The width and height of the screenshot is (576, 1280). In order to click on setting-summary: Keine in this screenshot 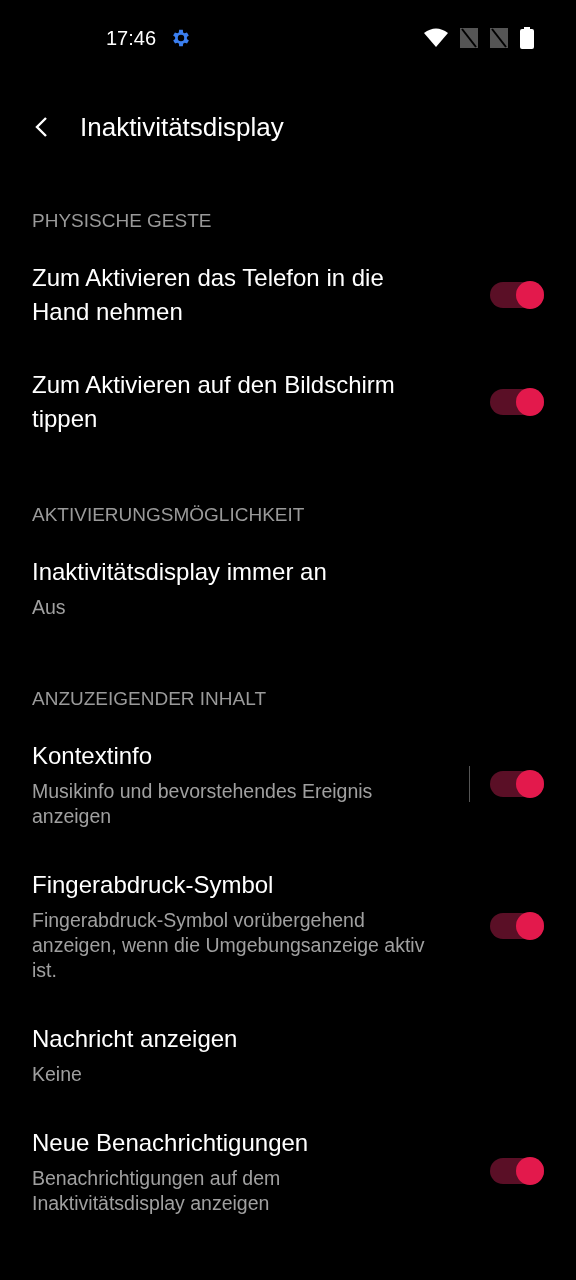, I will do `click(57, 1074)`.